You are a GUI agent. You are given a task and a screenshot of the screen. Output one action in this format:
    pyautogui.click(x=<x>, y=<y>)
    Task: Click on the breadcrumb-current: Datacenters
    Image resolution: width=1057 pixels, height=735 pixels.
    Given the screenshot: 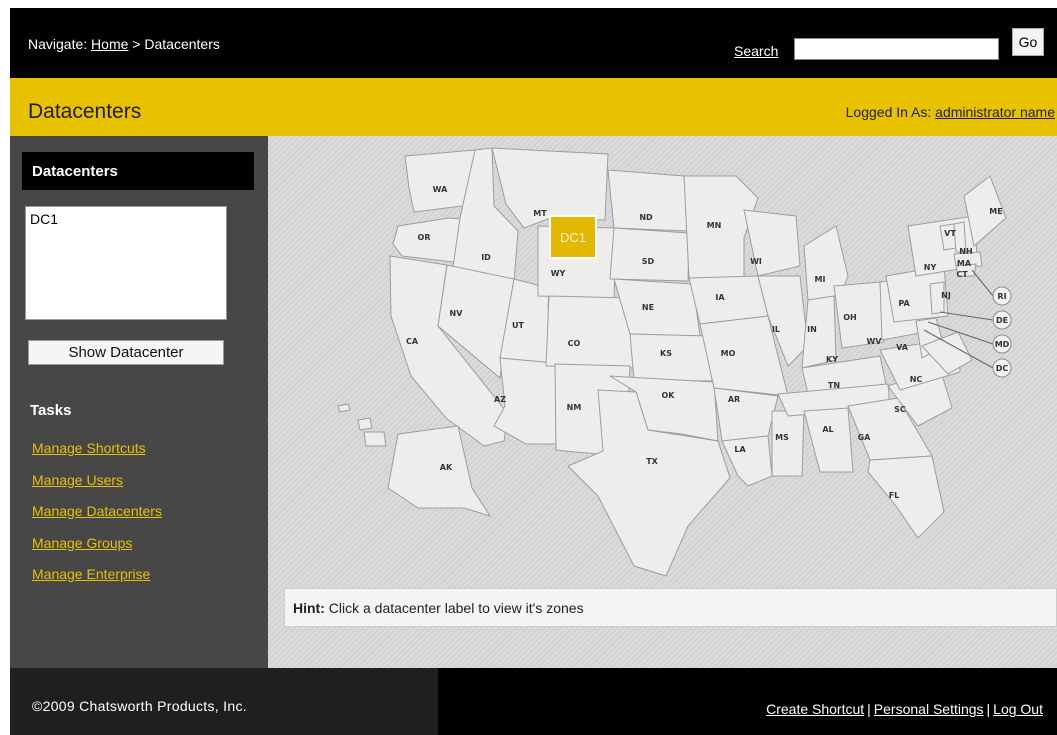 What is the action you would take?
    pyautogui.click(x=182, y=44)
    